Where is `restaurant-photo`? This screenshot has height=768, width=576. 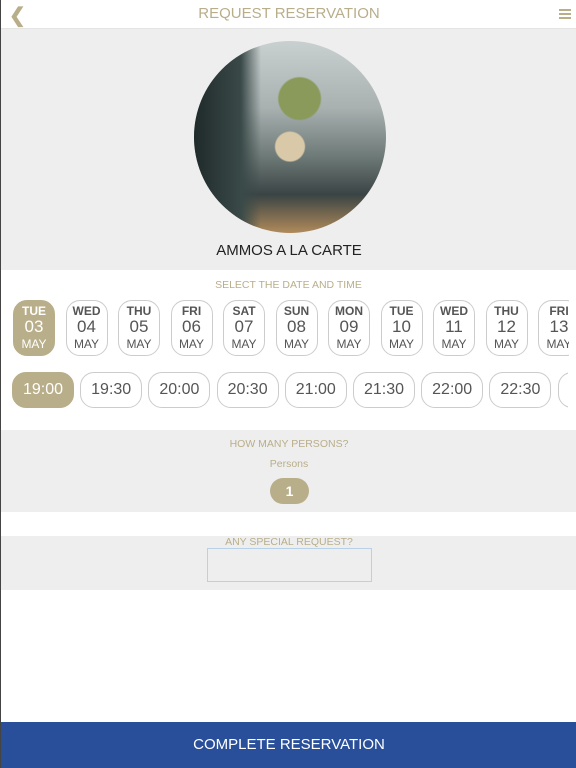
restaurant-photo is located at coordinates (290, 137).